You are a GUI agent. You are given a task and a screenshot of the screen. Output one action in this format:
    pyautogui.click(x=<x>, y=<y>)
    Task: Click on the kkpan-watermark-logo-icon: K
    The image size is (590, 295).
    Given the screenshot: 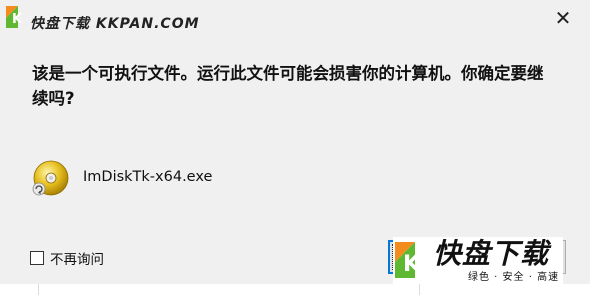 What is the action you would take?
    pyautogui.click(x=408, y=260)
    